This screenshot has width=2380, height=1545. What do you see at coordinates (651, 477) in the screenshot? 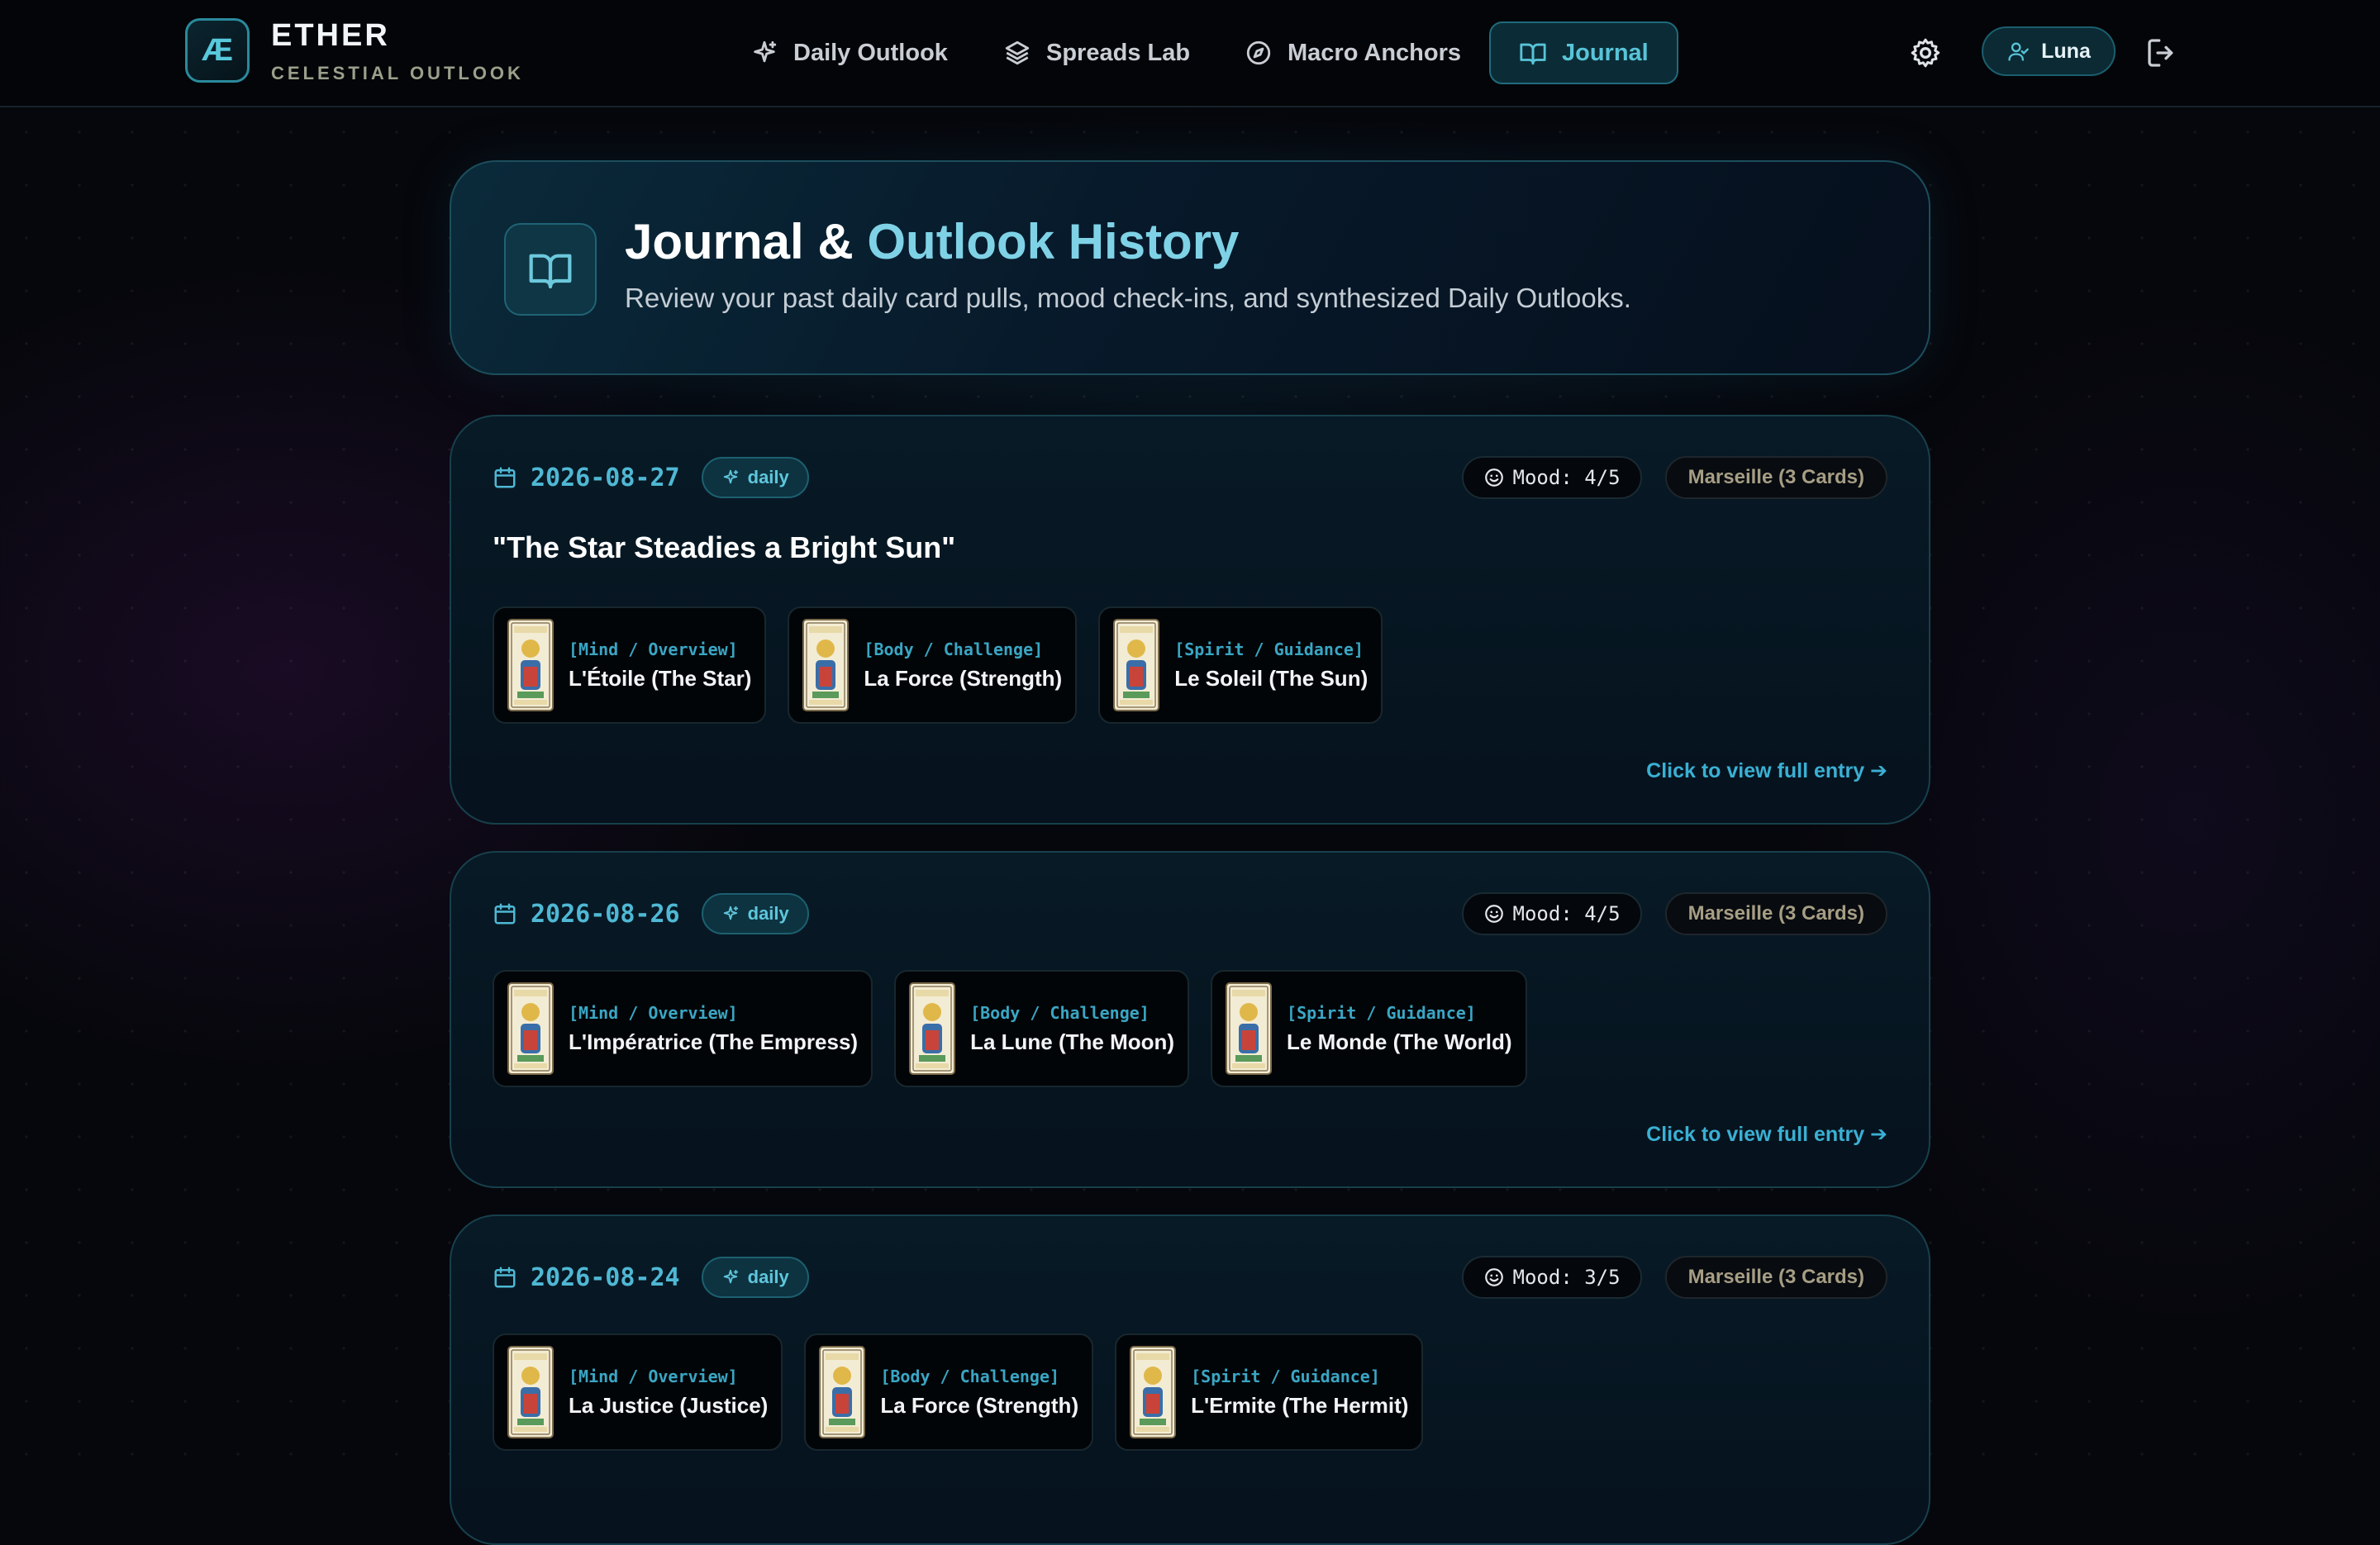
I see `entry-date-row: 2026-08-27 daily` at bounding box center [651, 477].